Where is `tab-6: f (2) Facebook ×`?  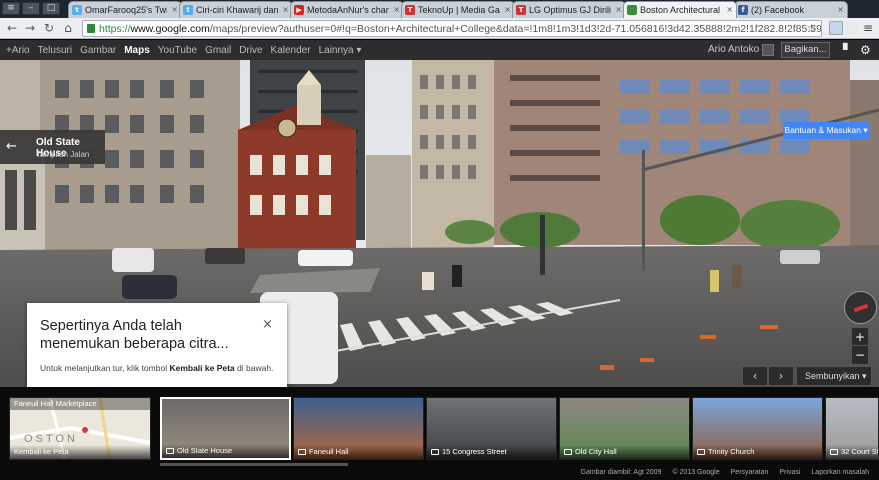 tab-6: f (2) Facebook × is located at coordinates (791, 9).